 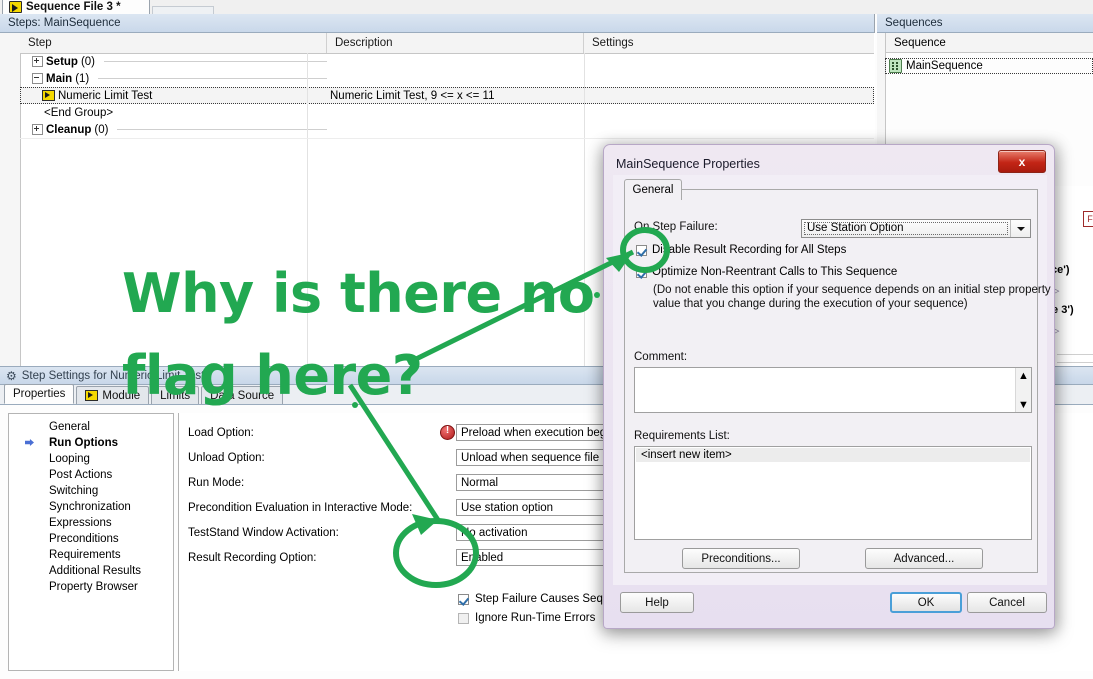 What do you see at coordinates (682, 436) in the screenshot?
I see `label-requirements-list: Requirements List:` at bounding box center [682, 436].